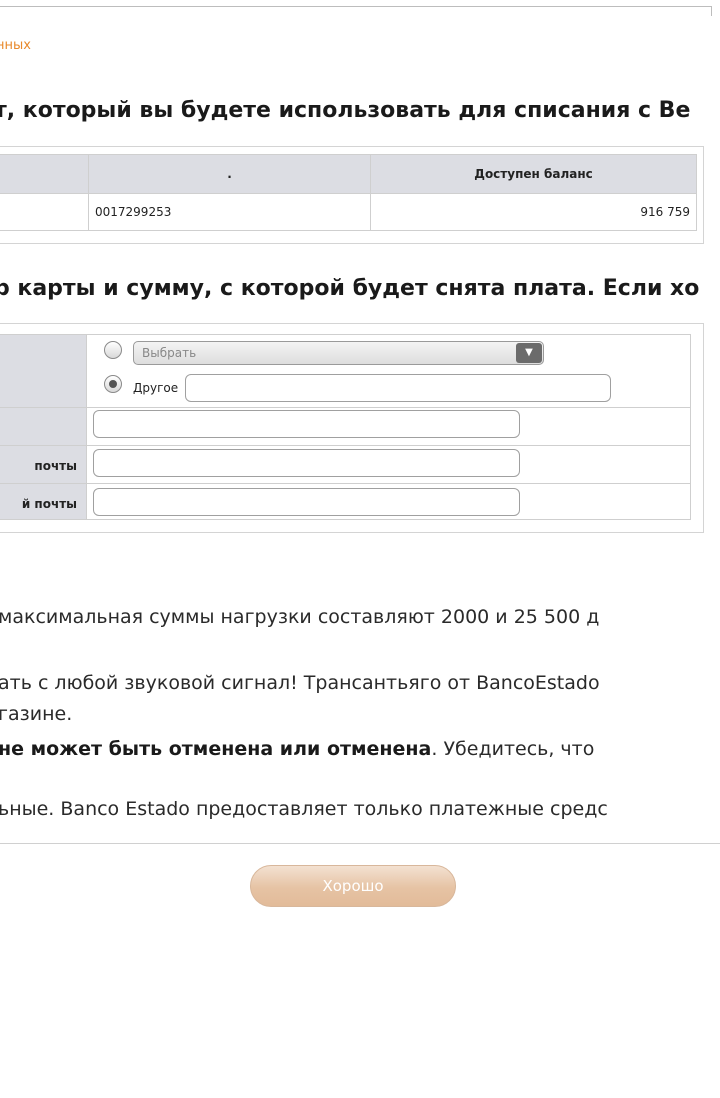  What do you see at coordinates (306, 463) in the screenshot?
I see `email-field` at bounding box center [306, 463].